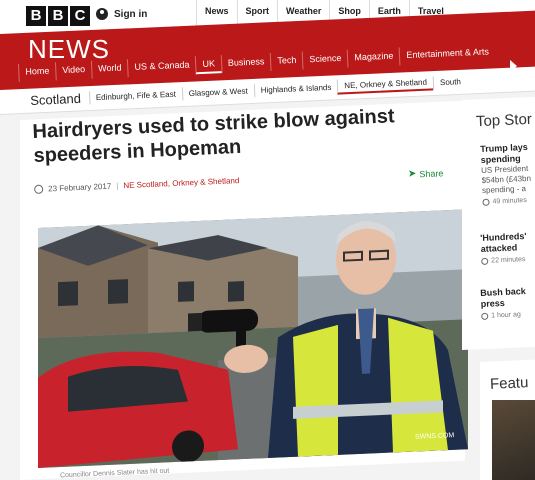  What do you see at coordinates (161, 67) in the screenshot?
I see `newsnav-us-canada: US & Canada` at bounding box center [161, 67].